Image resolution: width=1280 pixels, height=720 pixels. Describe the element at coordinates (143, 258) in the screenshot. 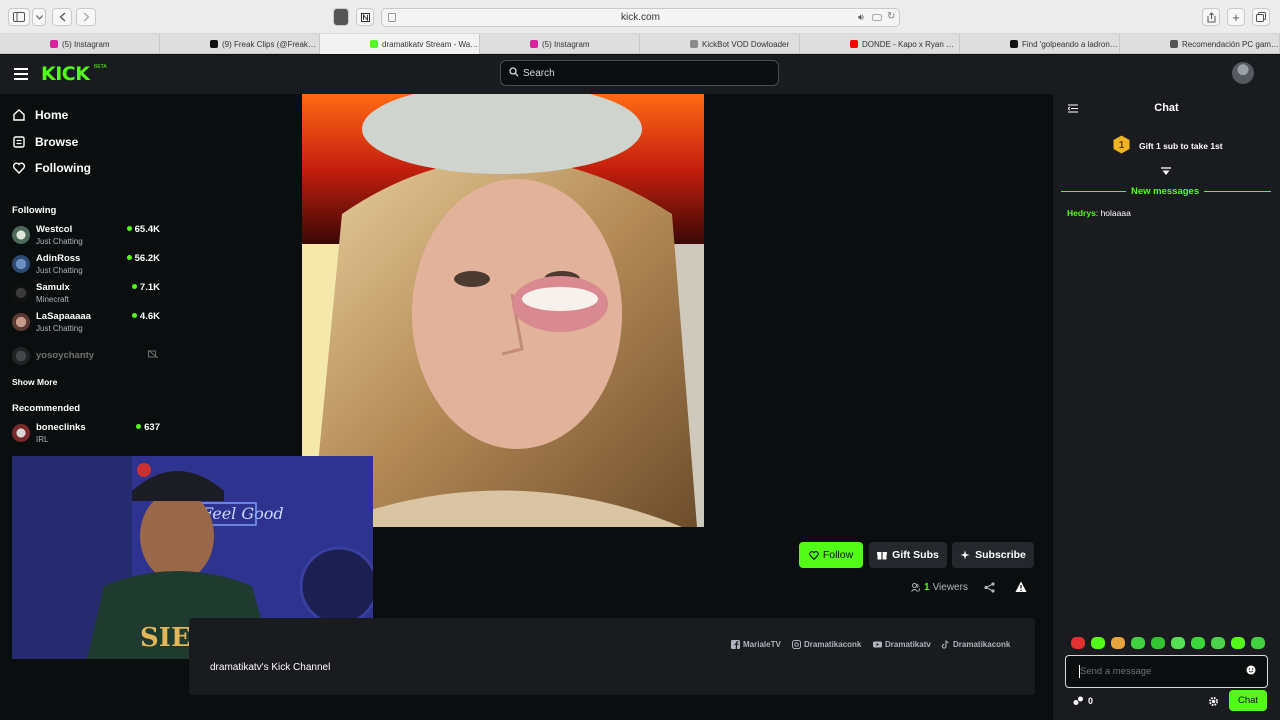

I see `viewer-count: 56.2K` at that location.